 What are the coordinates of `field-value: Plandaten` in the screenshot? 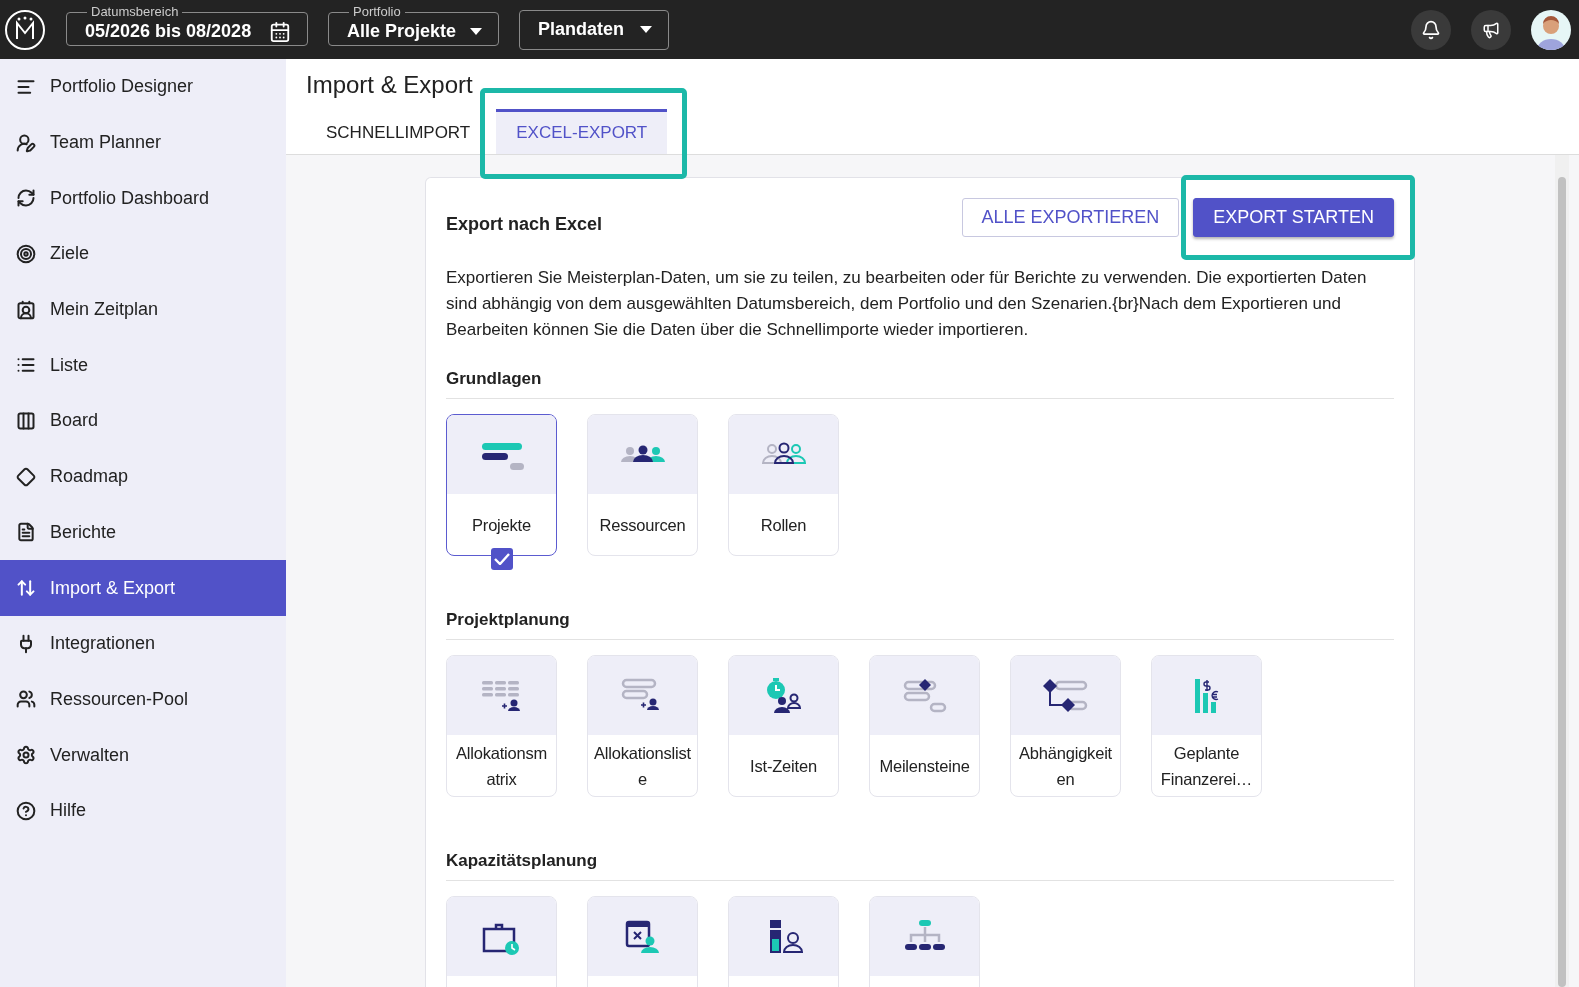 It's located at (581, 29).